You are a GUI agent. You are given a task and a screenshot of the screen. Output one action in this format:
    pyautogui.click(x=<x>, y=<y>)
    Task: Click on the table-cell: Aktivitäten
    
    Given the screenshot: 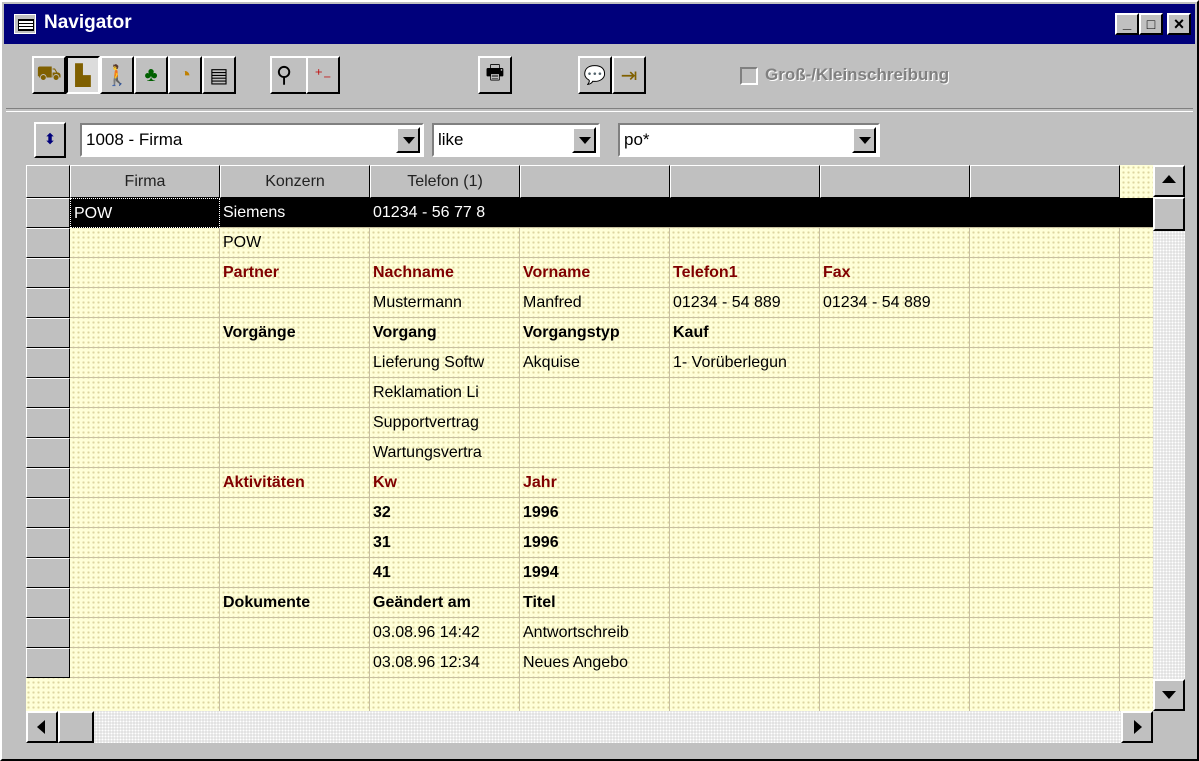 What is the action you would take?
    pyautogui.click(x=295, y=483)
    